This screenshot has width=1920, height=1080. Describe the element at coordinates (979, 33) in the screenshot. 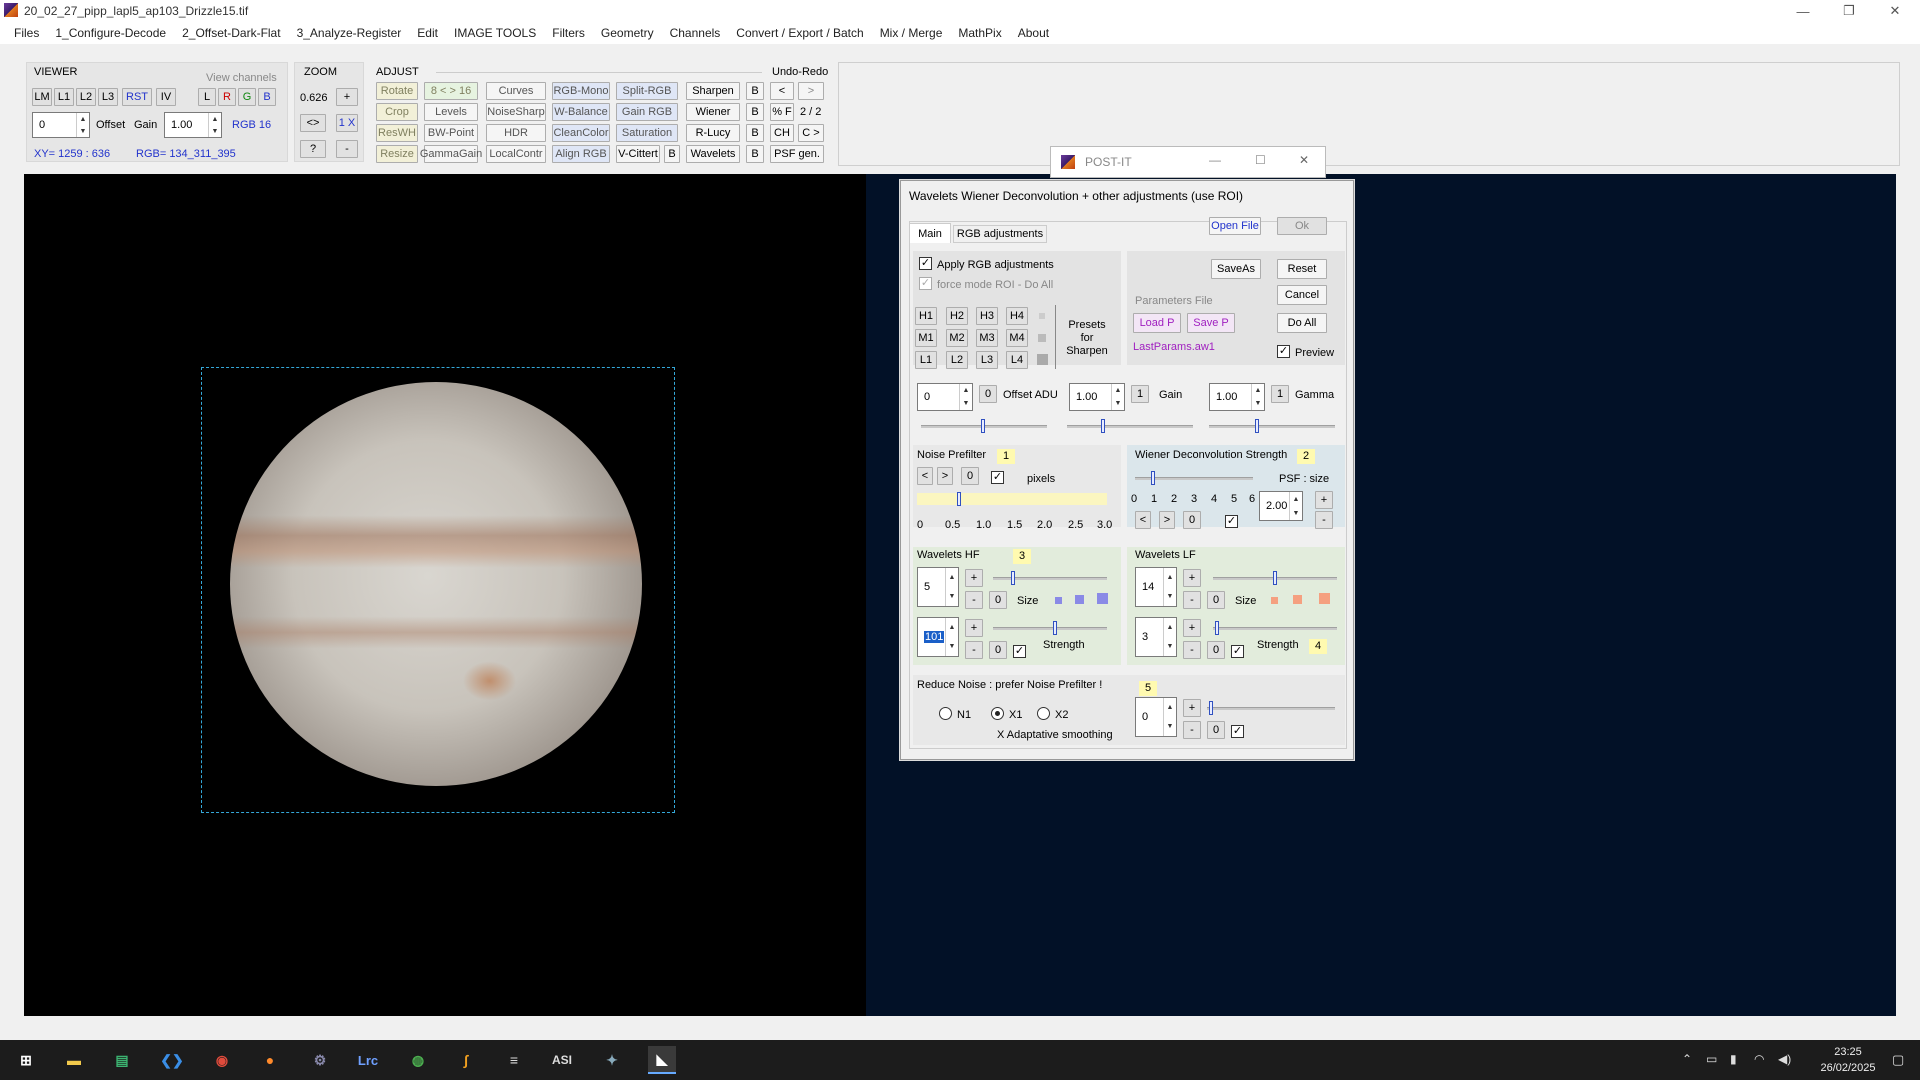

I see `menu-mathpix: MathPix` at that location.